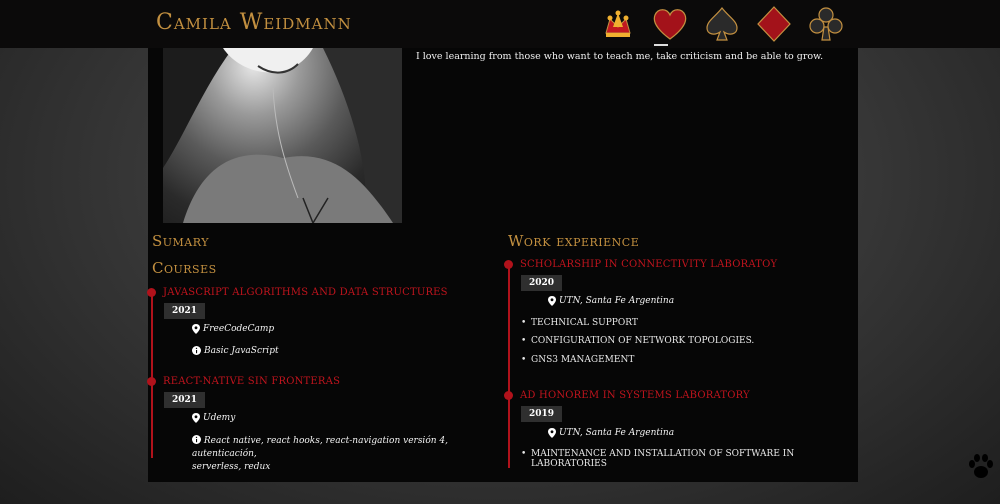 This screenshot has width=1000, height=504. Describe the element at coordinates (509, 366) in the screenshot. I see `work-timeline` at that location.